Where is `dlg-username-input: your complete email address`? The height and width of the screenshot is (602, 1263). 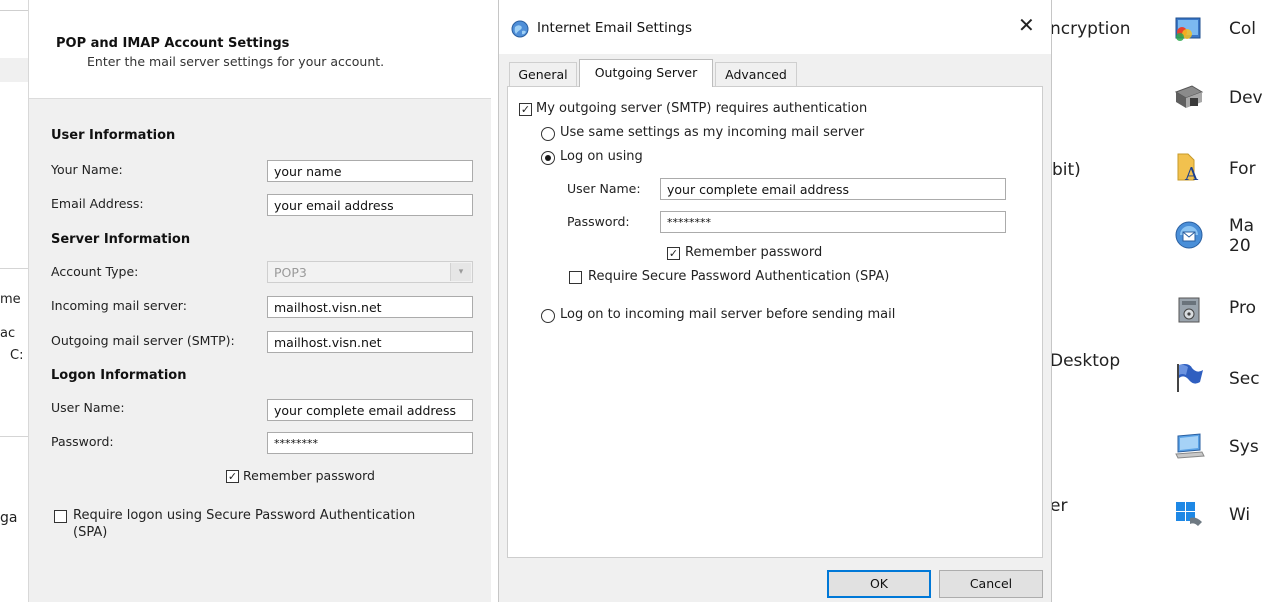 dlg-username-input: your complete email address is located at coordinates (833, 189).